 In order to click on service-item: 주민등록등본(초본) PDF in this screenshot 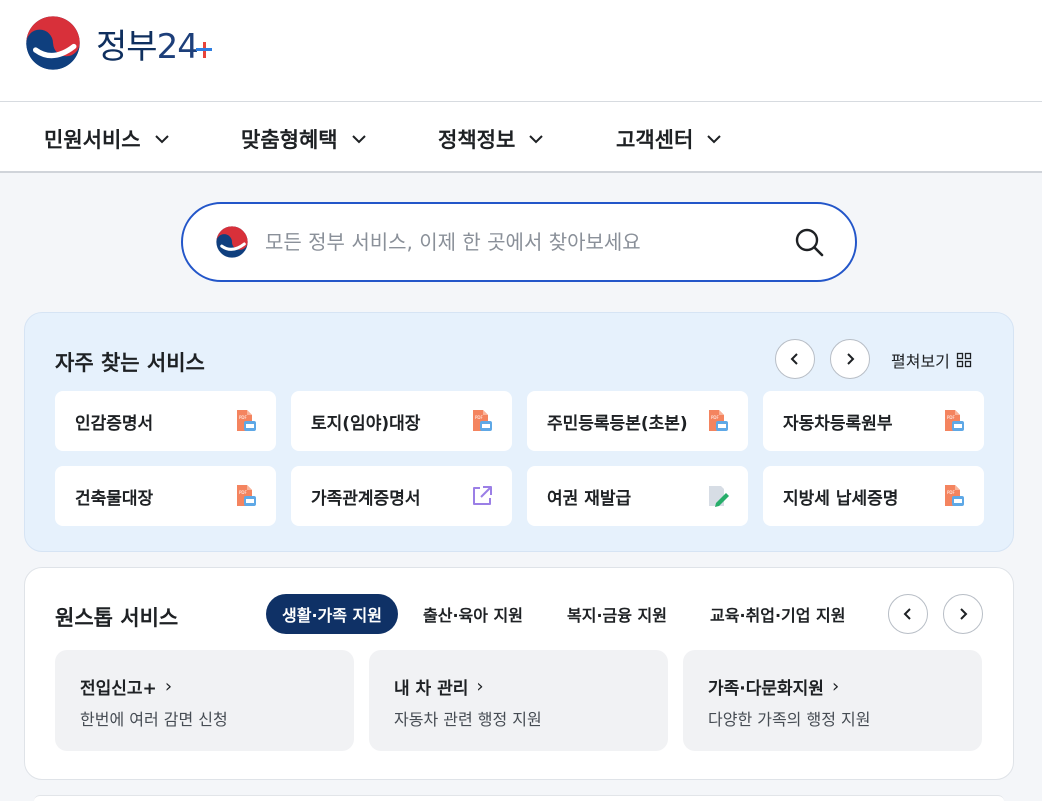, I will do `click(637, 421)`.